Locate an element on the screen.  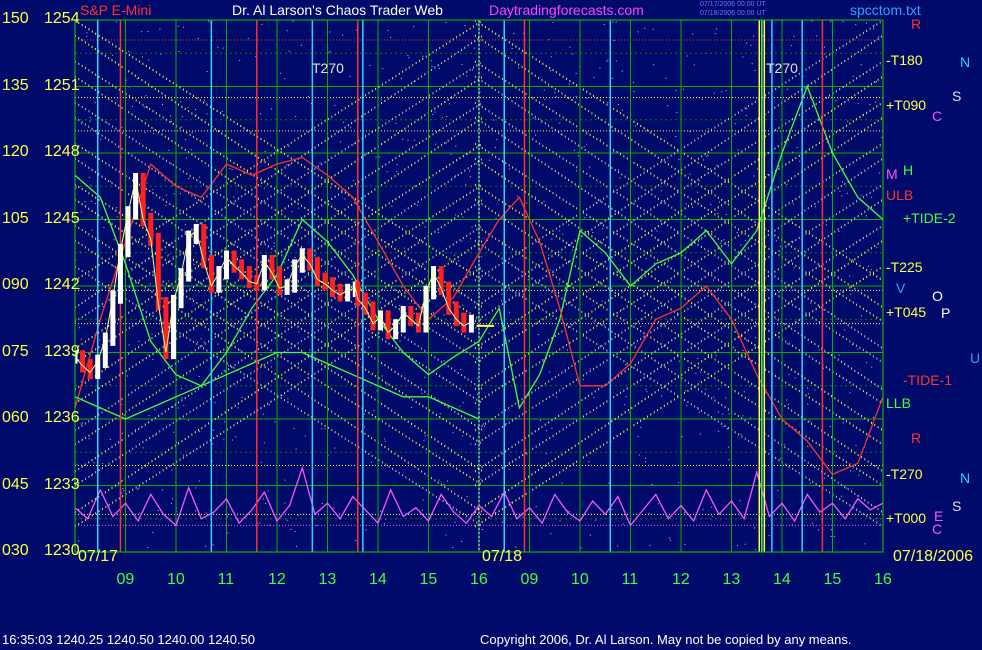
right-label: S is located at coordinates (957, 96).